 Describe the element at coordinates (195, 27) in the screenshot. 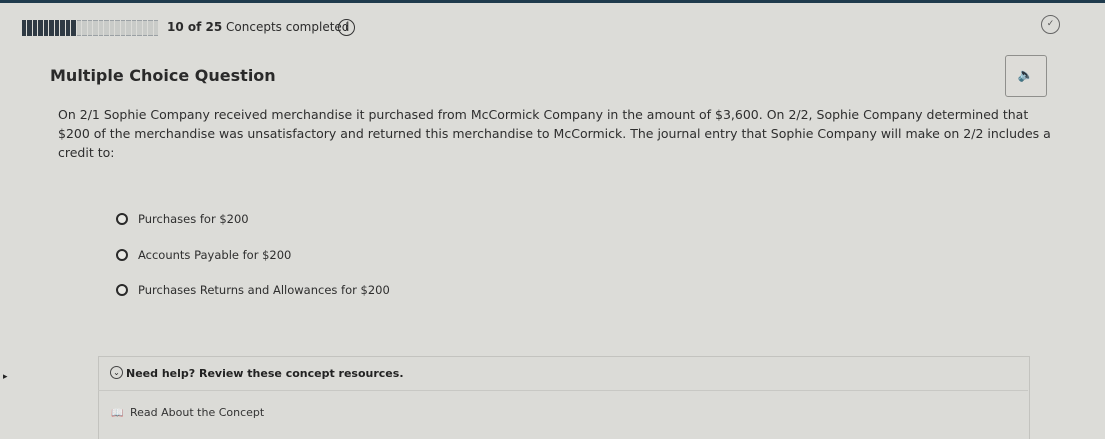

I see `progress-count: 10 of 25` at that location.